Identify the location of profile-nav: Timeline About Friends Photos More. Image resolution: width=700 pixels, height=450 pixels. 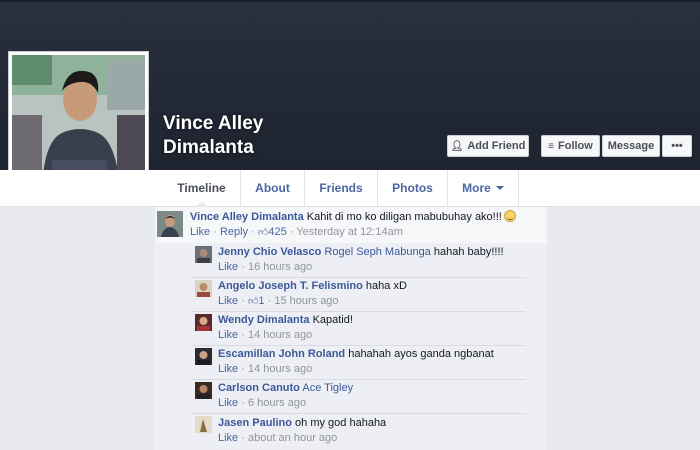
(350, 188).